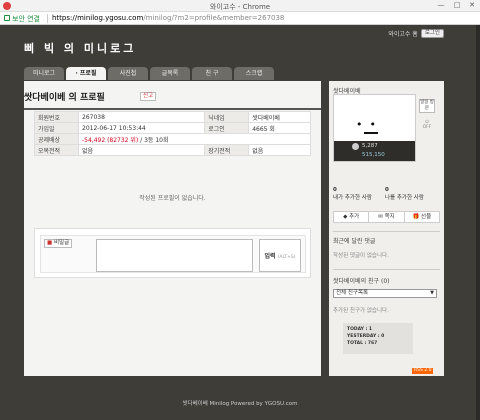 The width and height of the screenshot is (480, 420). What do you see at coordinates (279, 117) in the screenshot?
I see `value-nickname: 쌋다베이베` at bounding box center [279, 117].